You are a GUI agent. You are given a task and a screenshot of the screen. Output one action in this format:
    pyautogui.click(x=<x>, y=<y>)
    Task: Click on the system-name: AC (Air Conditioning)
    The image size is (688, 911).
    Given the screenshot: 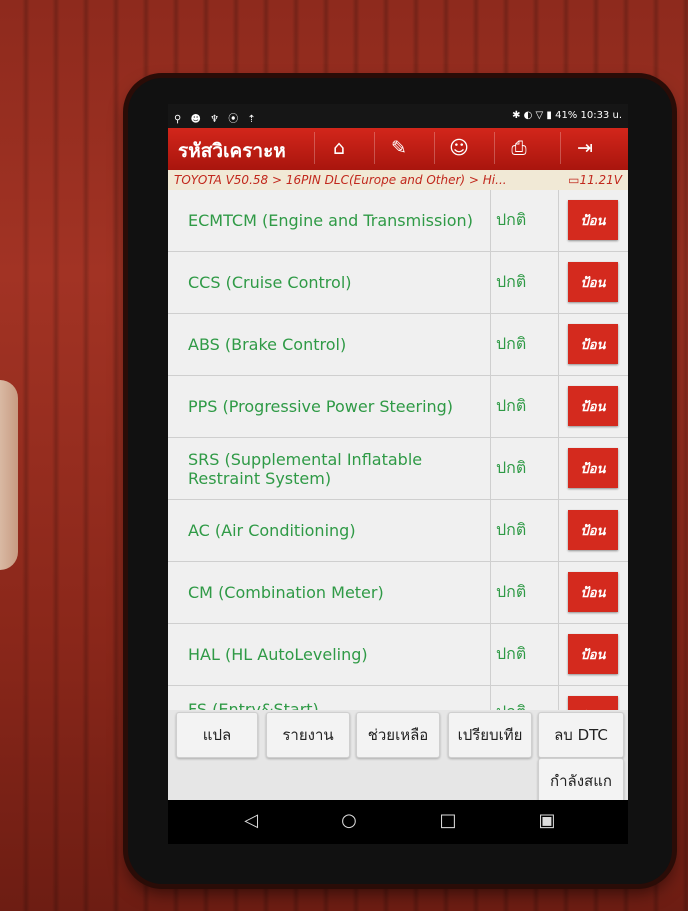 What is the action you would take?
    pyautogui.click(x=272, y=530)
    